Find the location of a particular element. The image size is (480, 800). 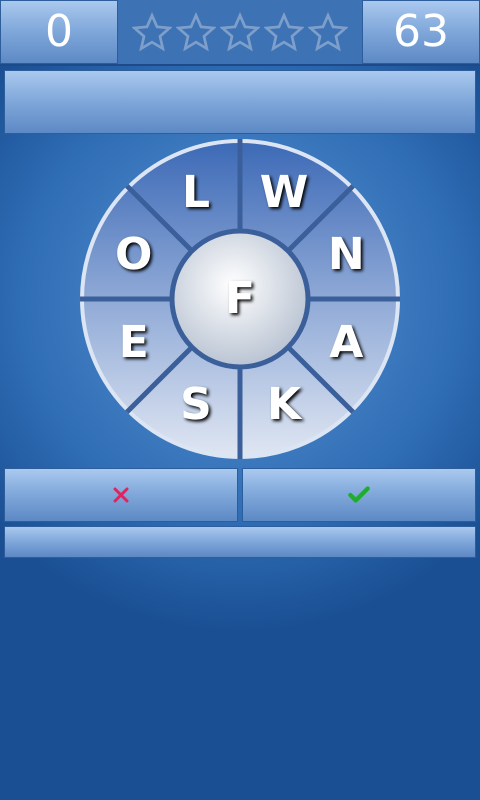

score-display: 0 is located at coordinates (59, 32).